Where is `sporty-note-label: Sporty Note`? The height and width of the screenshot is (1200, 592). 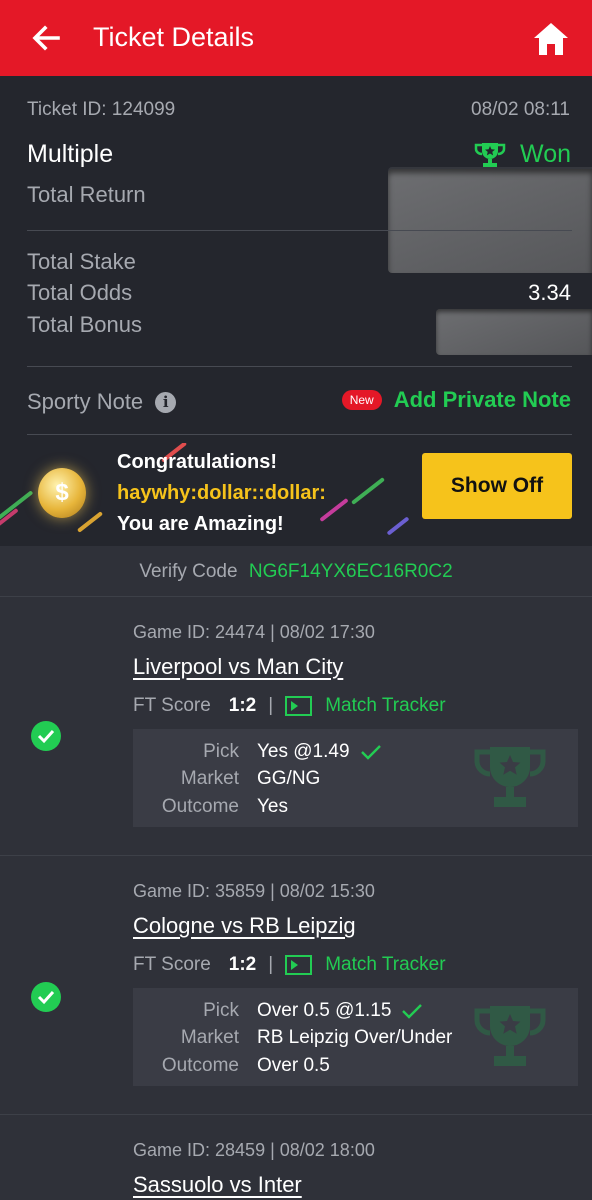
sporty-note-label: Sporty Note is located at coordinates (85, 401).